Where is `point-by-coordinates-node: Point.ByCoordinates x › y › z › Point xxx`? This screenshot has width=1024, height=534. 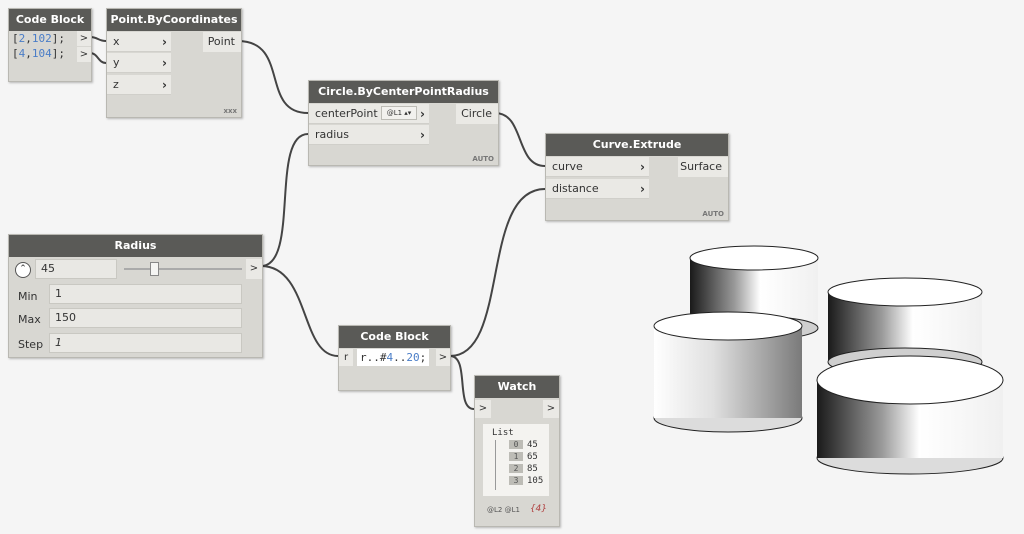
point-by-coordinates-node: Point.ByCoordinates x › y › z › Point xxx is located at coordinates (174, 63).